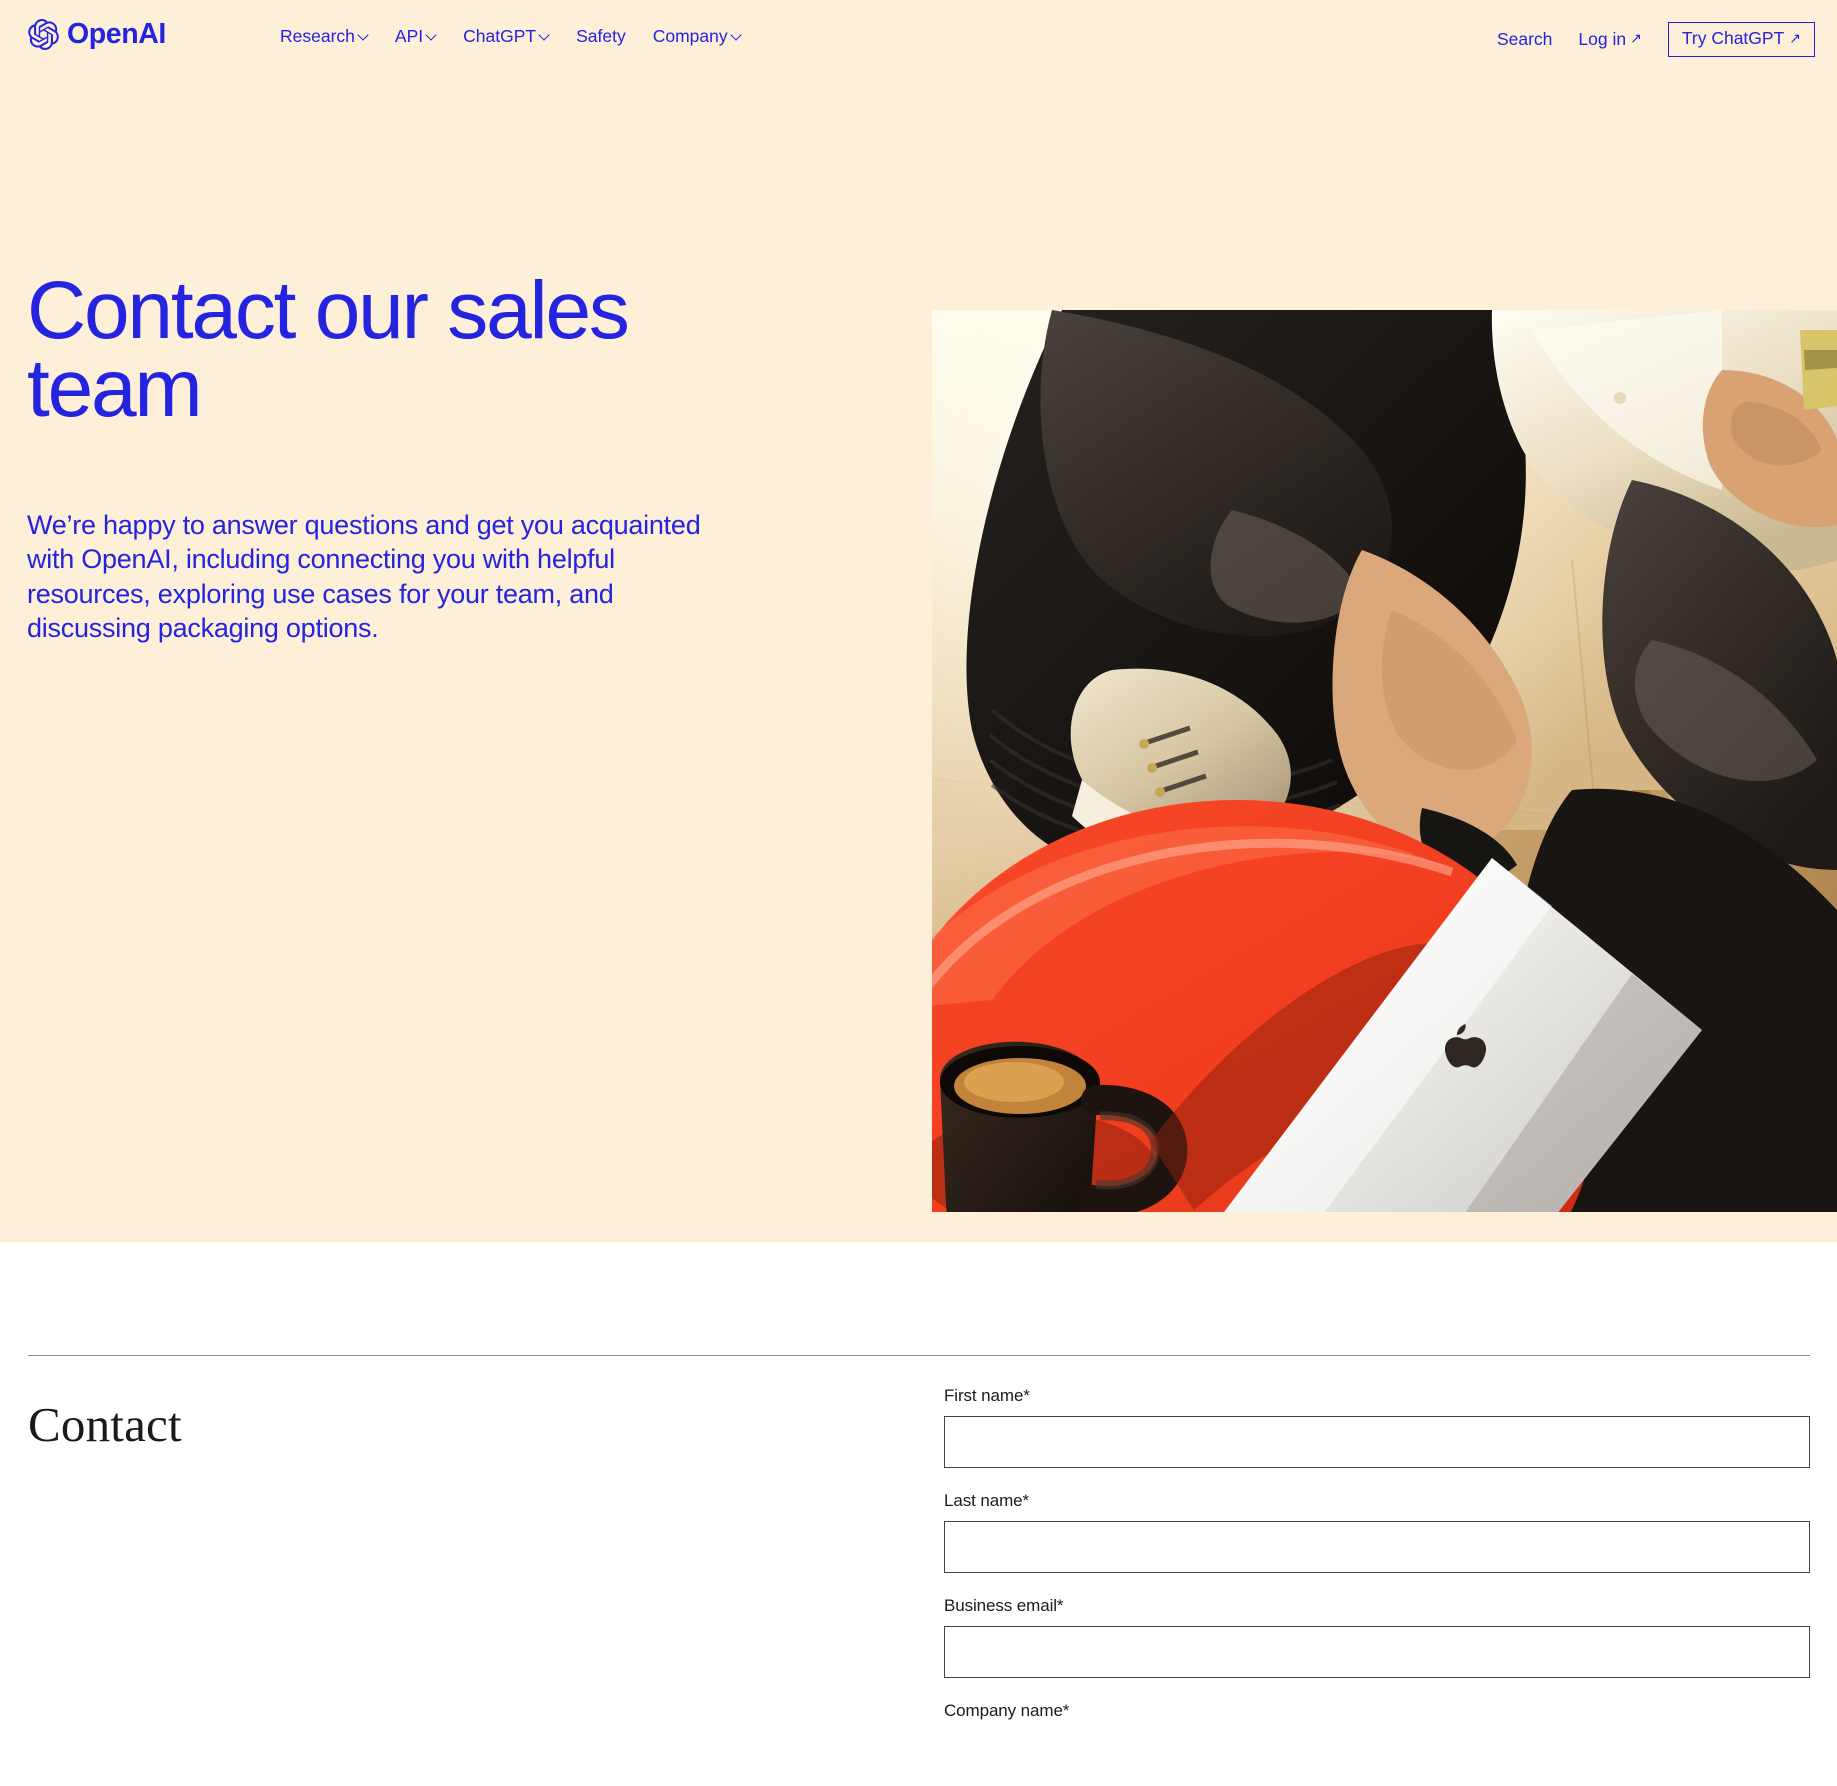 The width and height of the screenshot is (1837, 1786). What do you see at coordinates (105, 1424) in the screenshot?
I see `contact-heading: Contact` at bounding box center [105, 1424].